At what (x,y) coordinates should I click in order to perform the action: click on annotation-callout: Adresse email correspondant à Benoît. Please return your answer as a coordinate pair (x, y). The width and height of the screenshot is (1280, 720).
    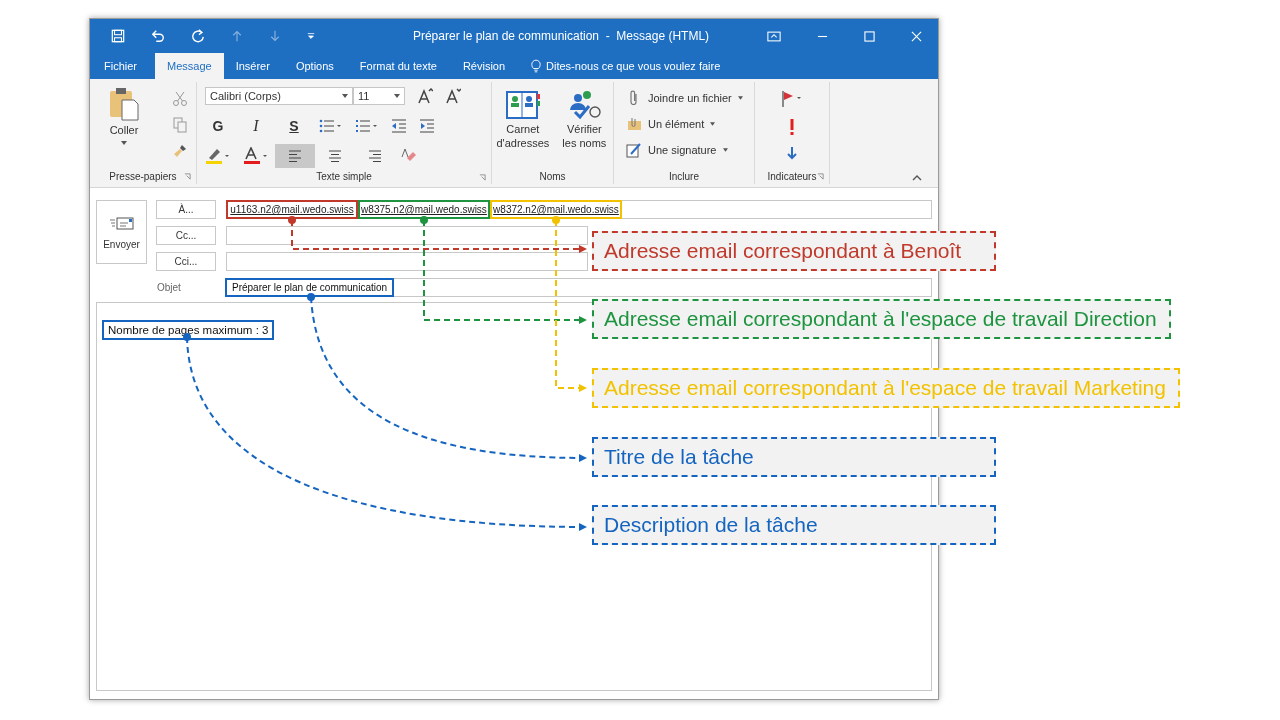
    Looking at the image, I should click on (794, 251).